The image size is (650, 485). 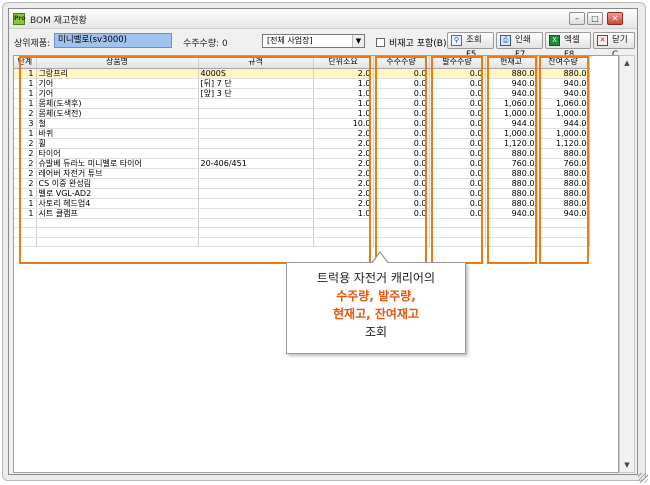 I want to click on table-row: 1 기어 [앞] 3 단 1.0 0.0 0.0 940.0 940.0, so click(x=302, y=93).